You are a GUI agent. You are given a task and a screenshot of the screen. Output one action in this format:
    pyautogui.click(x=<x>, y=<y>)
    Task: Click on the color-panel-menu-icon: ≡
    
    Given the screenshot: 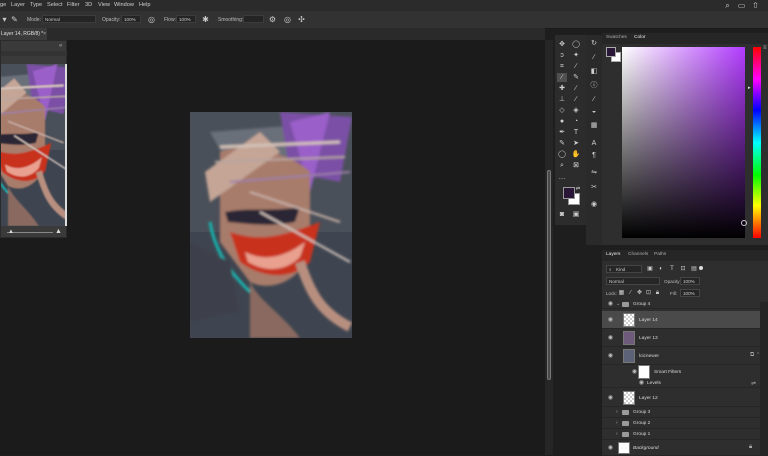 What is the action you would take?
    pyautogui.click(x=765, y=48)
    